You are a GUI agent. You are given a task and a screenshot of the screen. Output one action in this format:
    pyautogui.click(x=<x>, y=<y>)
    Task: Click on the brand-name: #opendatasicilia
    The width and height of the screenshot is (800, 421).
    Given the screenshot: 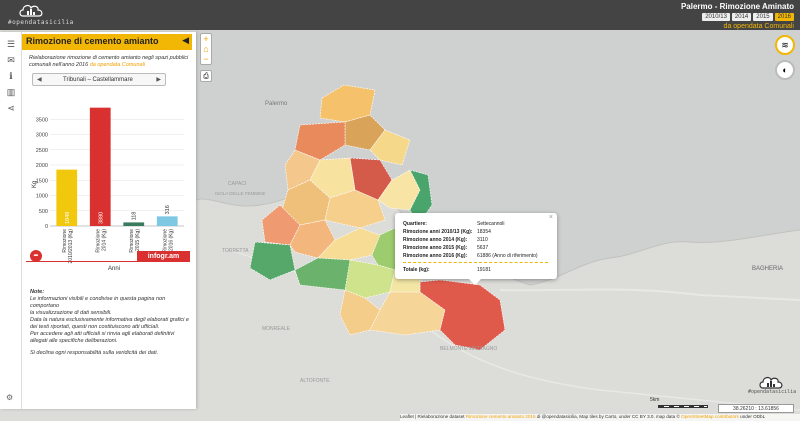 What is the action you would take?
    pyautogui.click(x=41, y=22)
    